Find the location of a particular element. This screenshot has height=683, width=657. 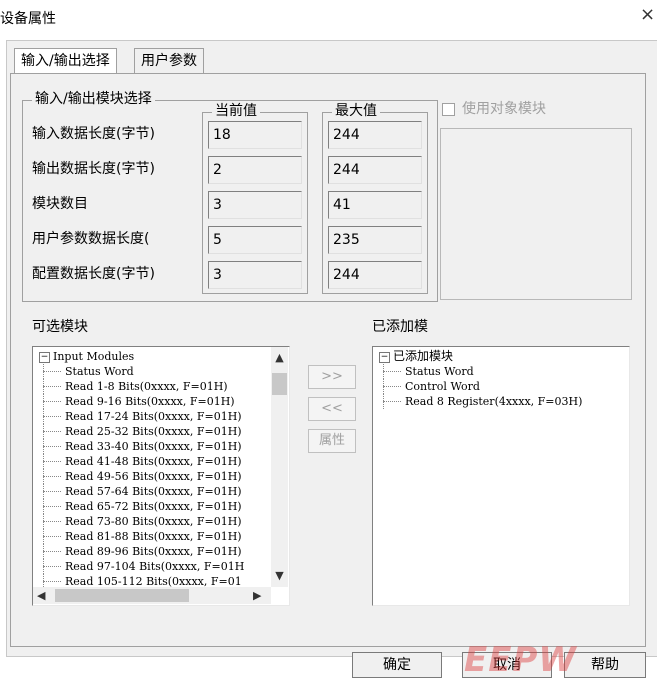

config-length-current: 3 is located at coordinates (255, 275).